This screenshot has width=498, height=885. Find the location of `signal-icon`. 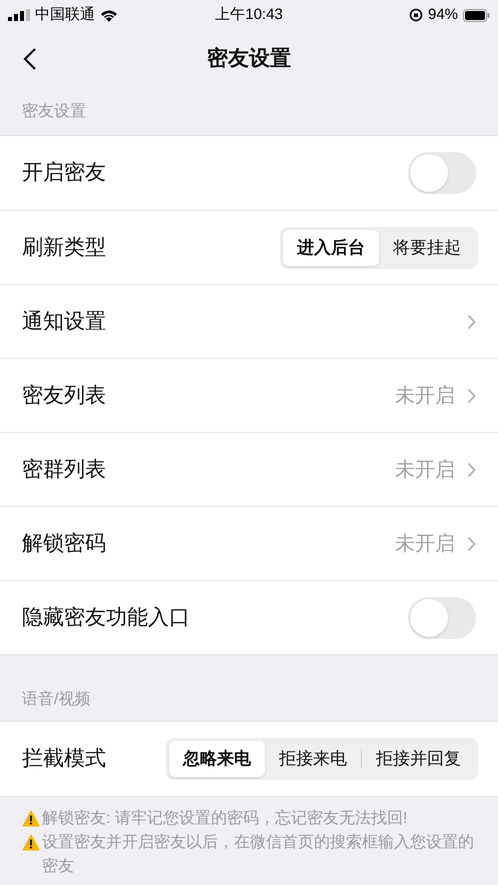

signal-icon is located at coordinates (19, 15).